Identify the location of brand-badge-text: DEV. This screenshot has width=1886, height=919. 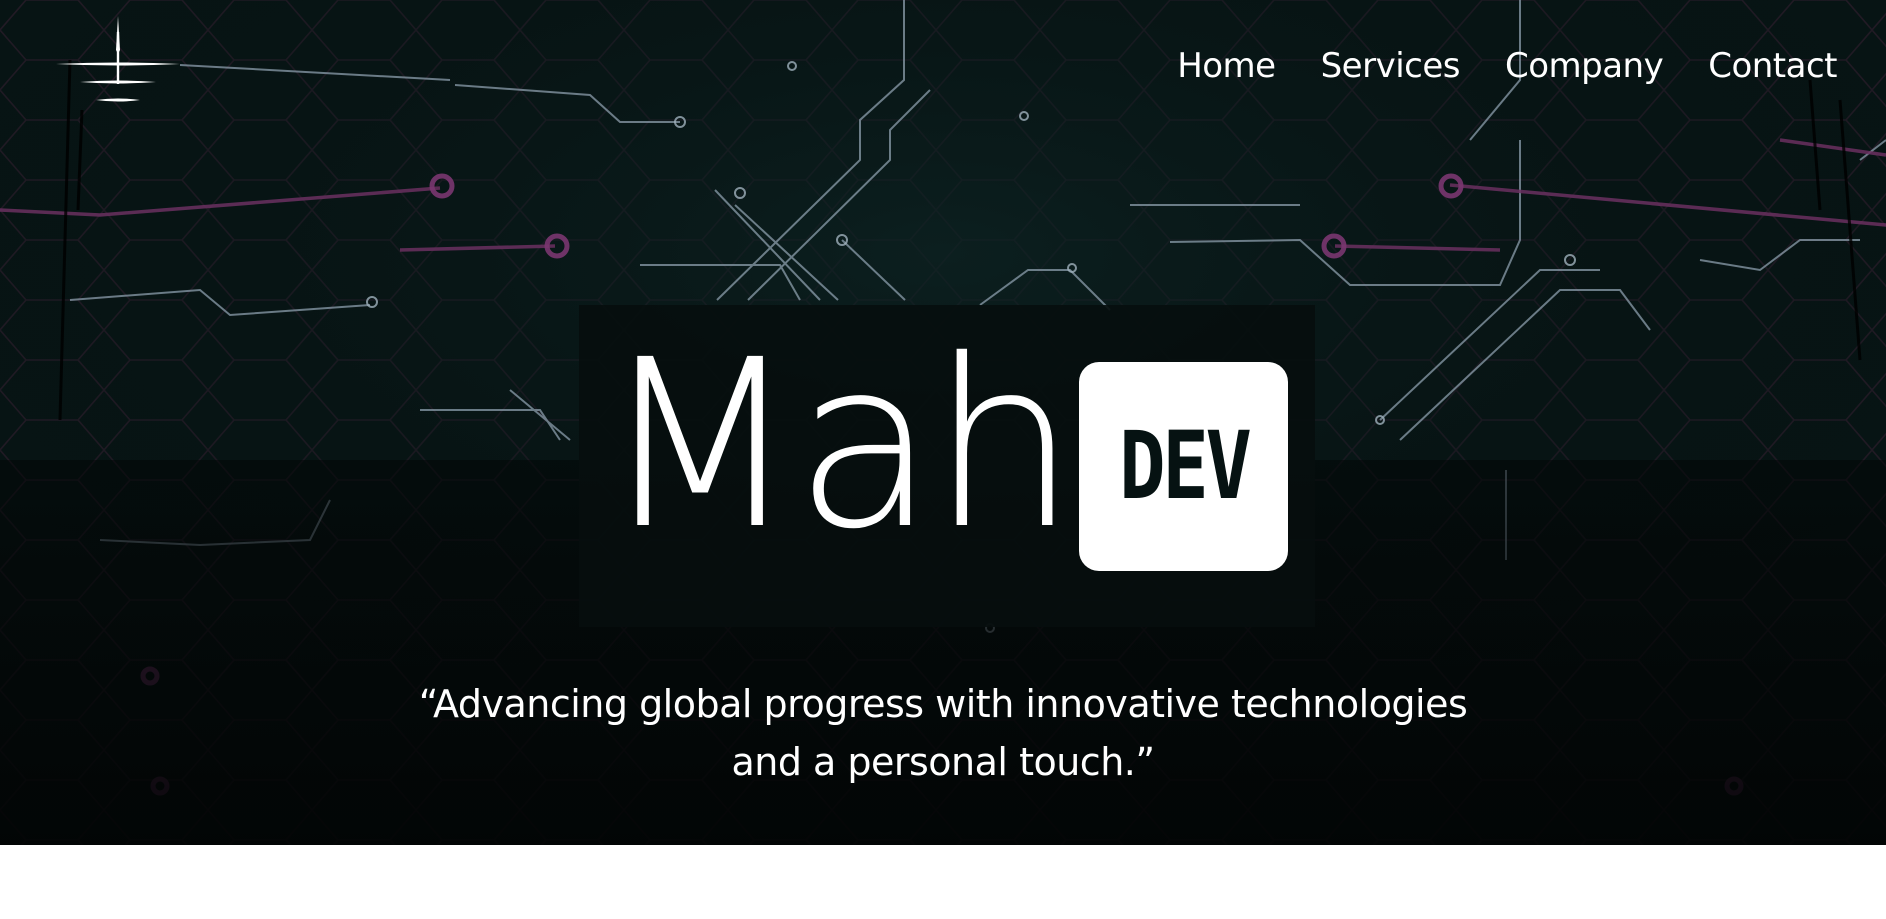
(1185, 466).